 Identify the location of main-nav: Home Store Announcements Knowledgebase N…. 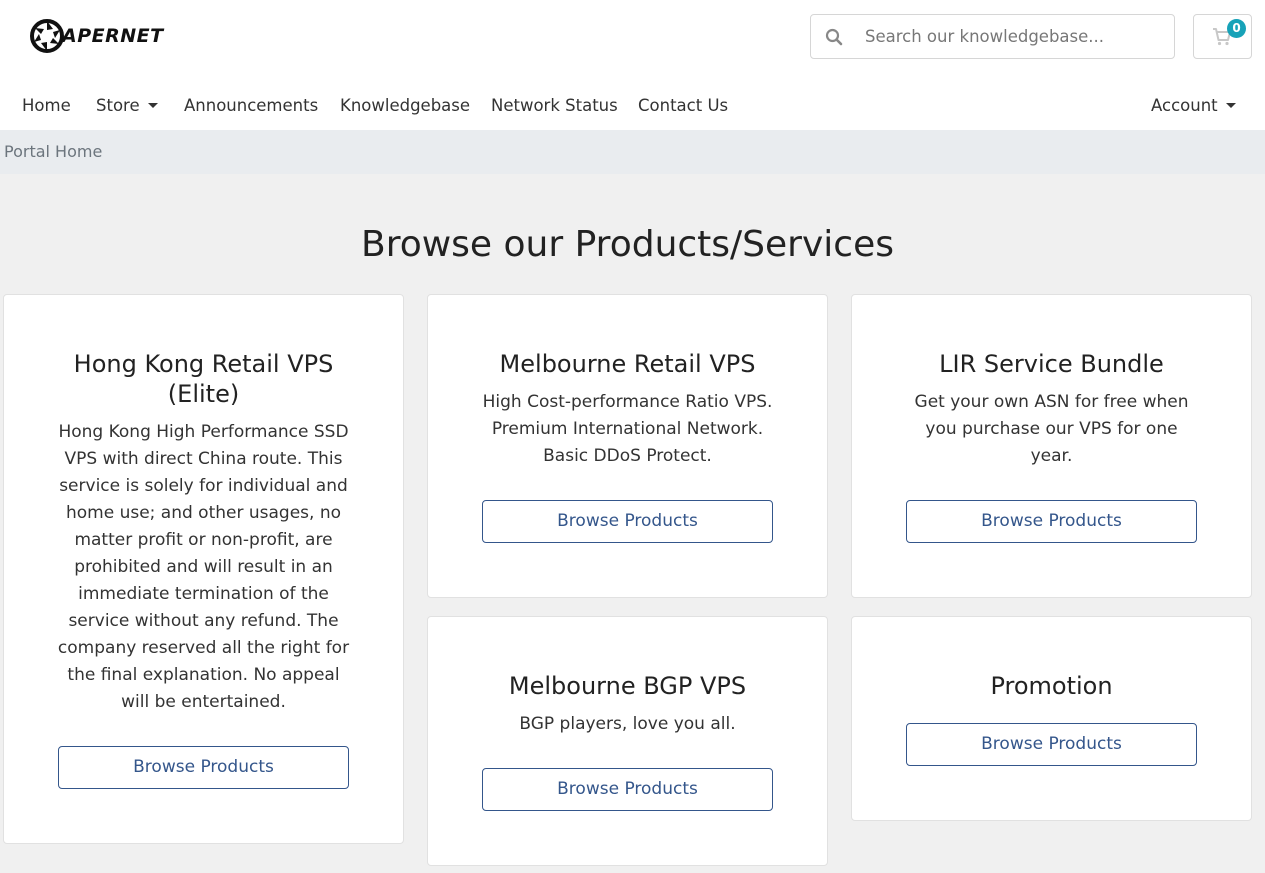
(632, 108).